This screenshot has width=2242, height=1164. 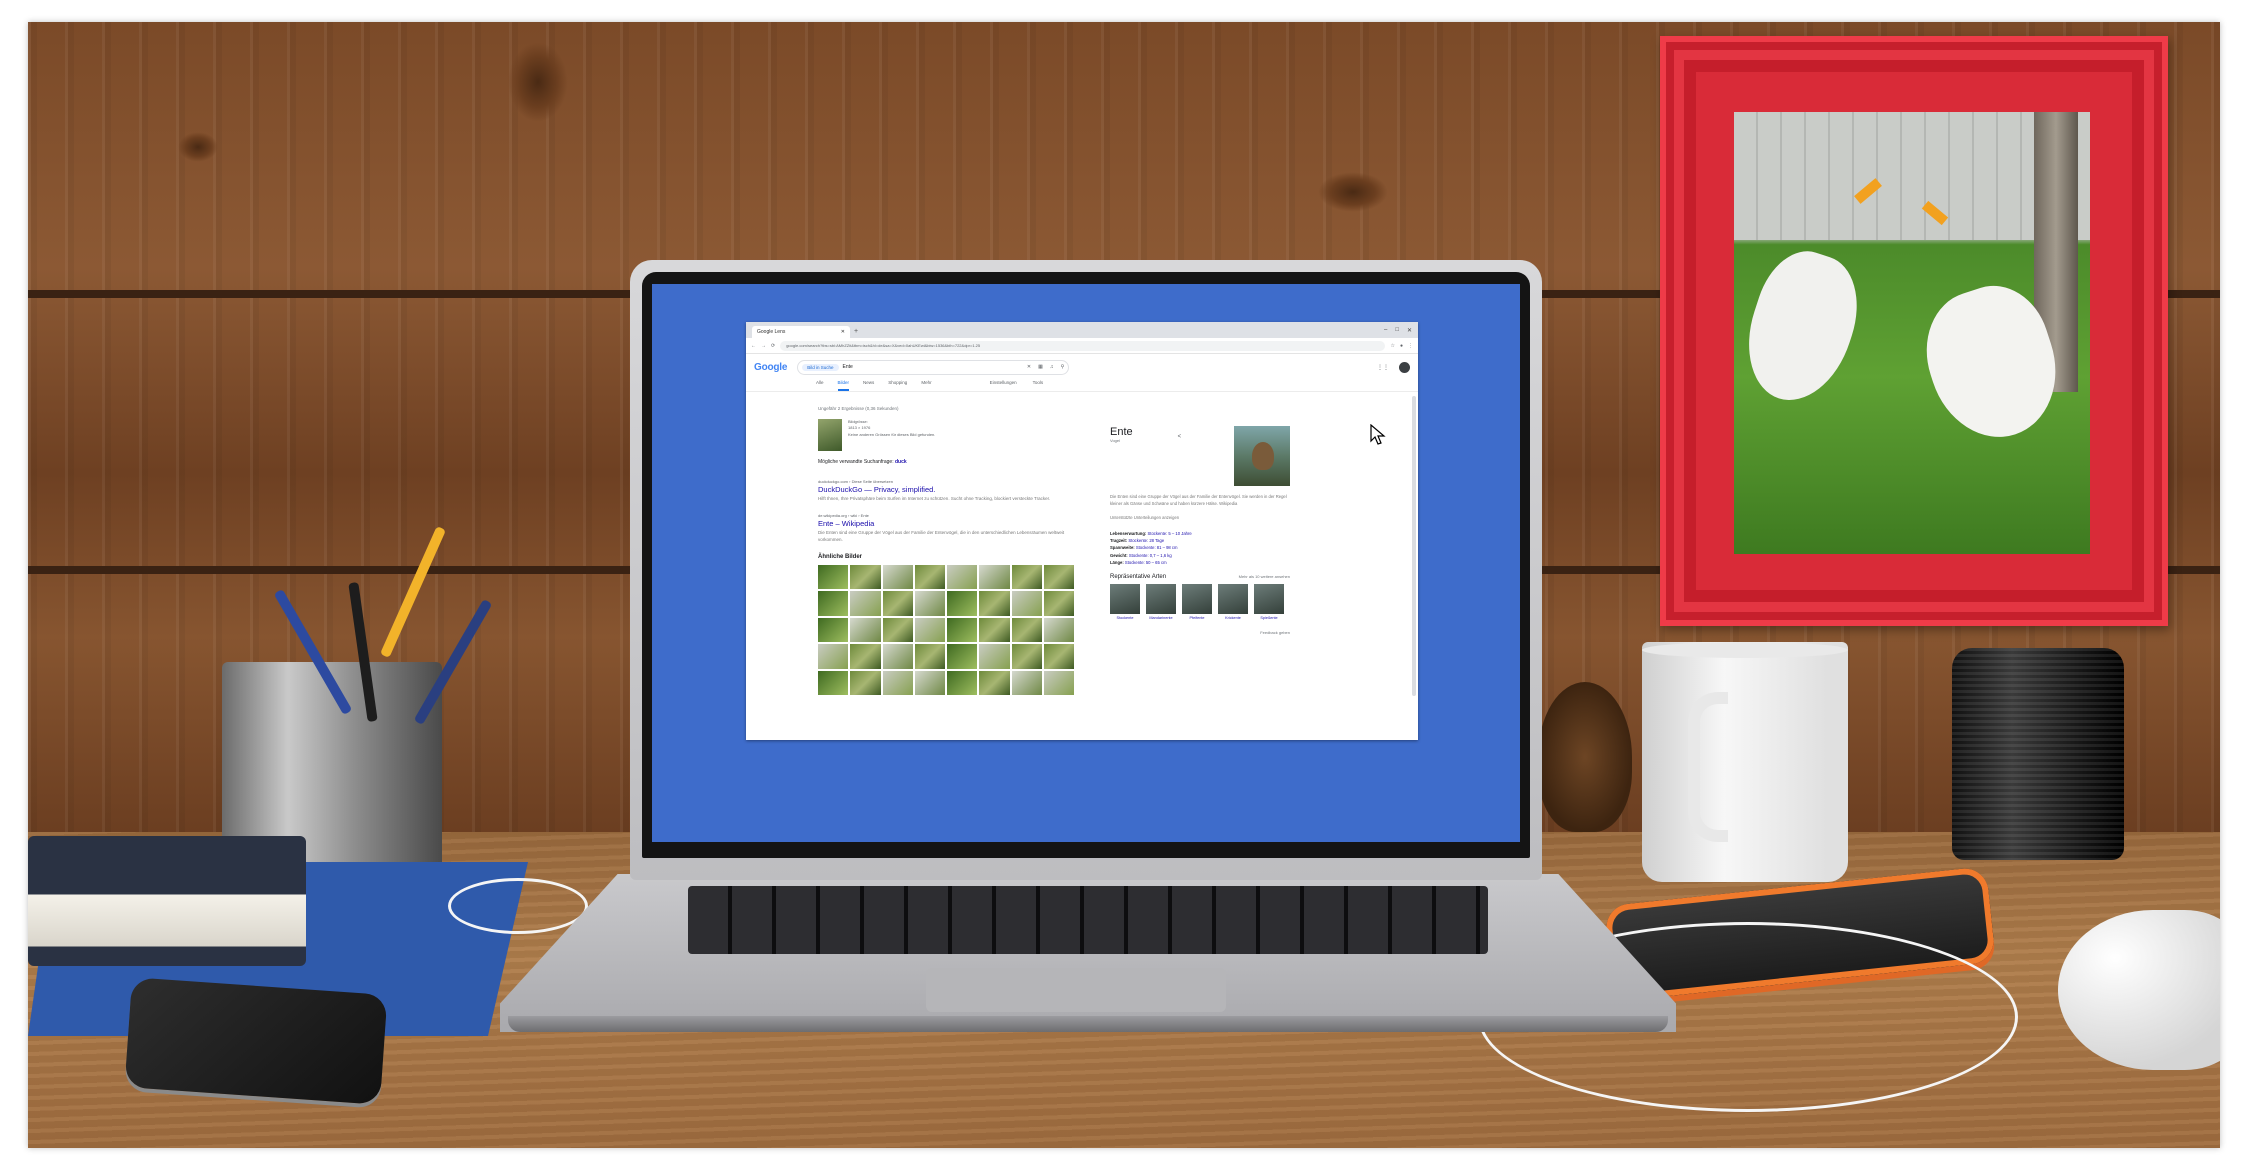 What do you see at coordinates (926, 385) in the screenshot?
I see `tab-more: Mehr` at bounding box center [926, 385].